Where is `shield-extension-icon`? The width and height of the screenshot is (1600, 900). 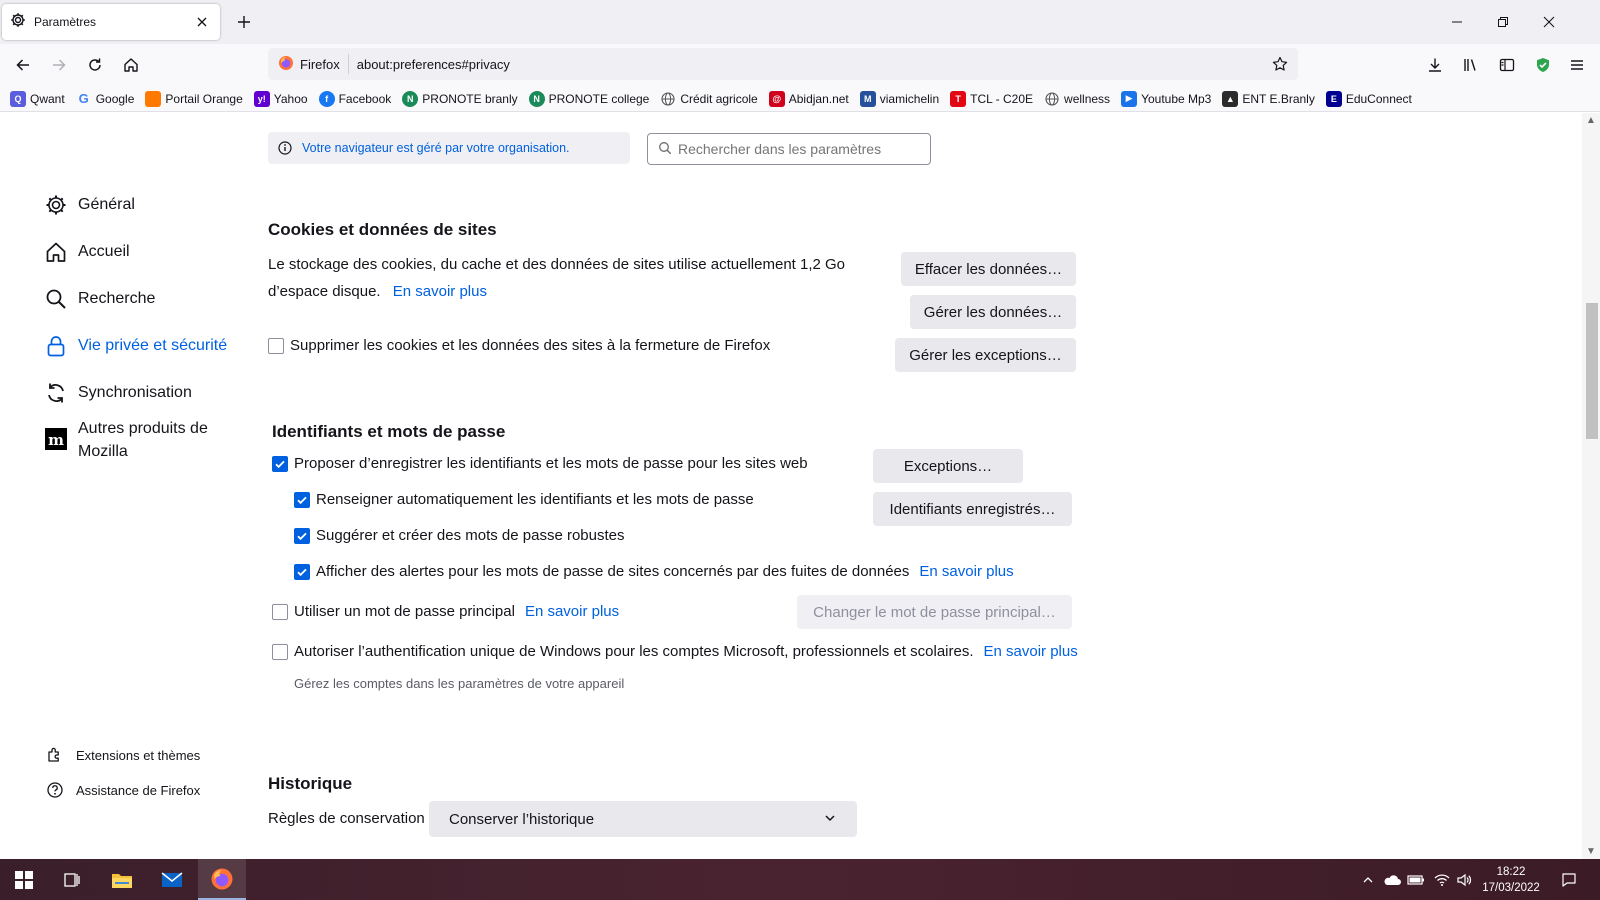 shield-extension-icon is located at coordinates (1543, 65).